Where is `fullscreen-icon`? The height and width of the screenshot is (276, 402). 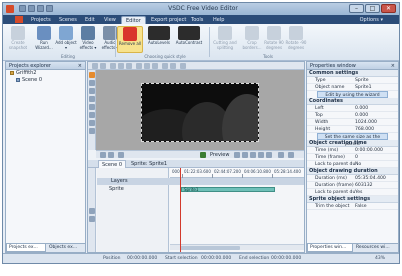 fullscreen-icon is located at coordinates (291, 155).